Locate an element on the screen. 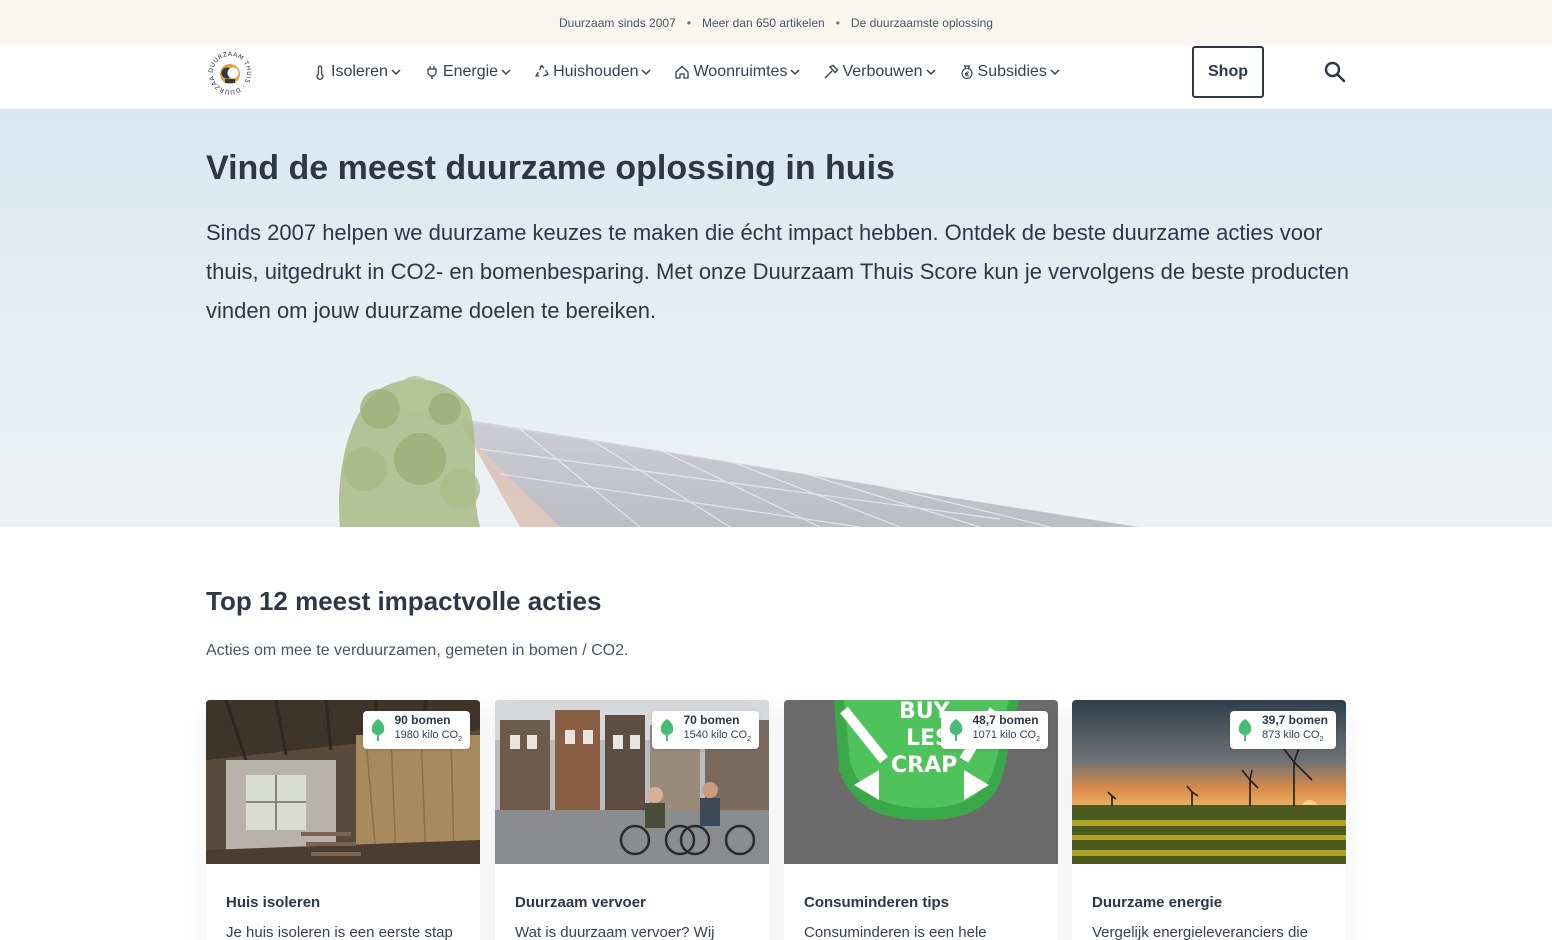  nav-item-woonruimtes: Woonruimtes is located at coordinates (737, 72).